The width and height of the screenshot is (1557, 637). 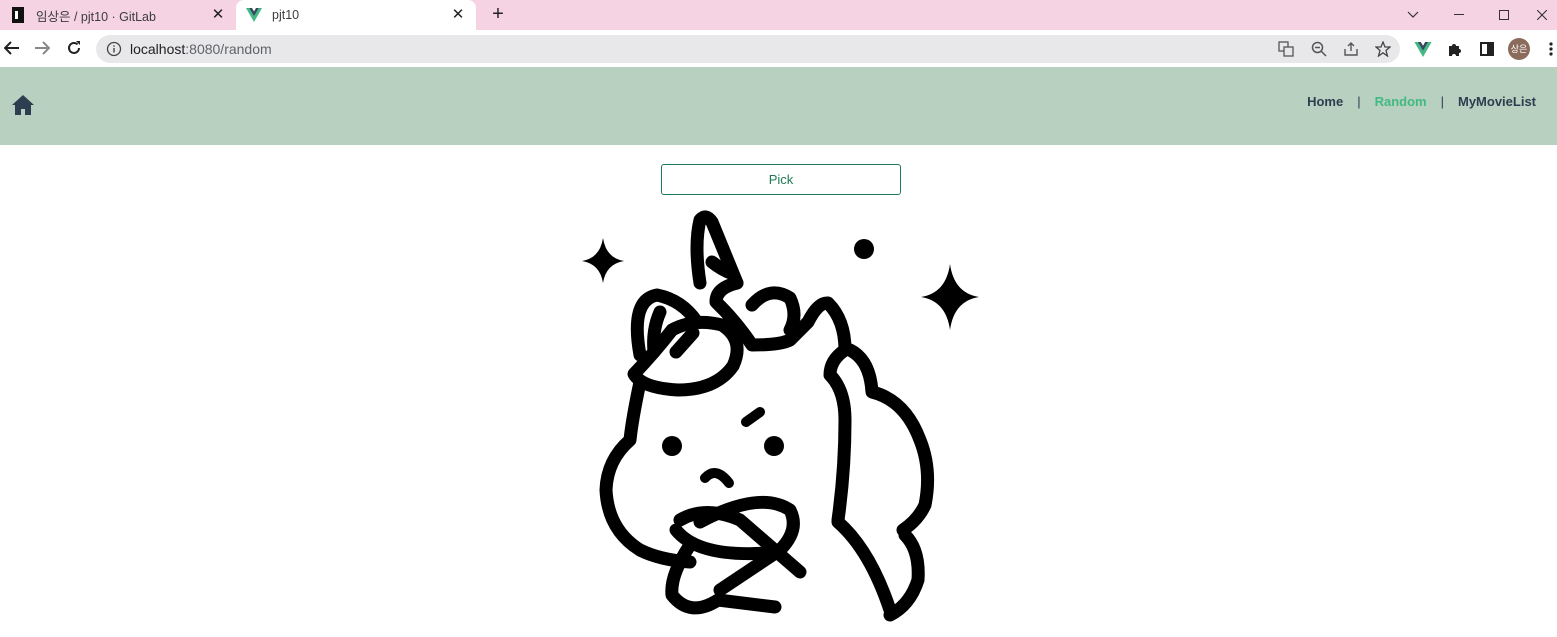 I want to click on home-icon, so click(x=23, y=105).